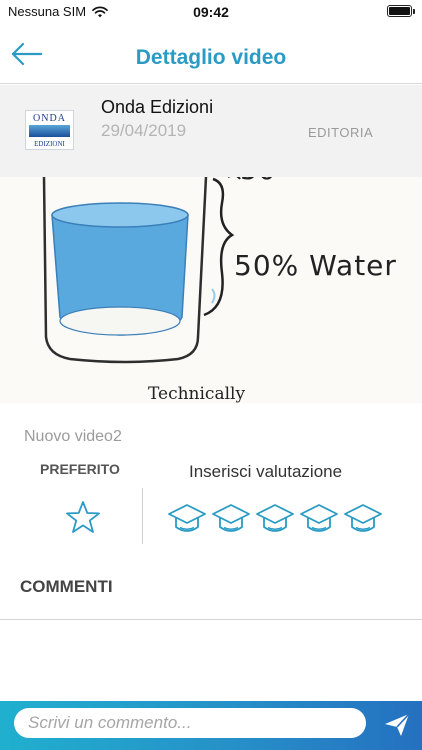  I want to click on send-icon, so click(397, 725).